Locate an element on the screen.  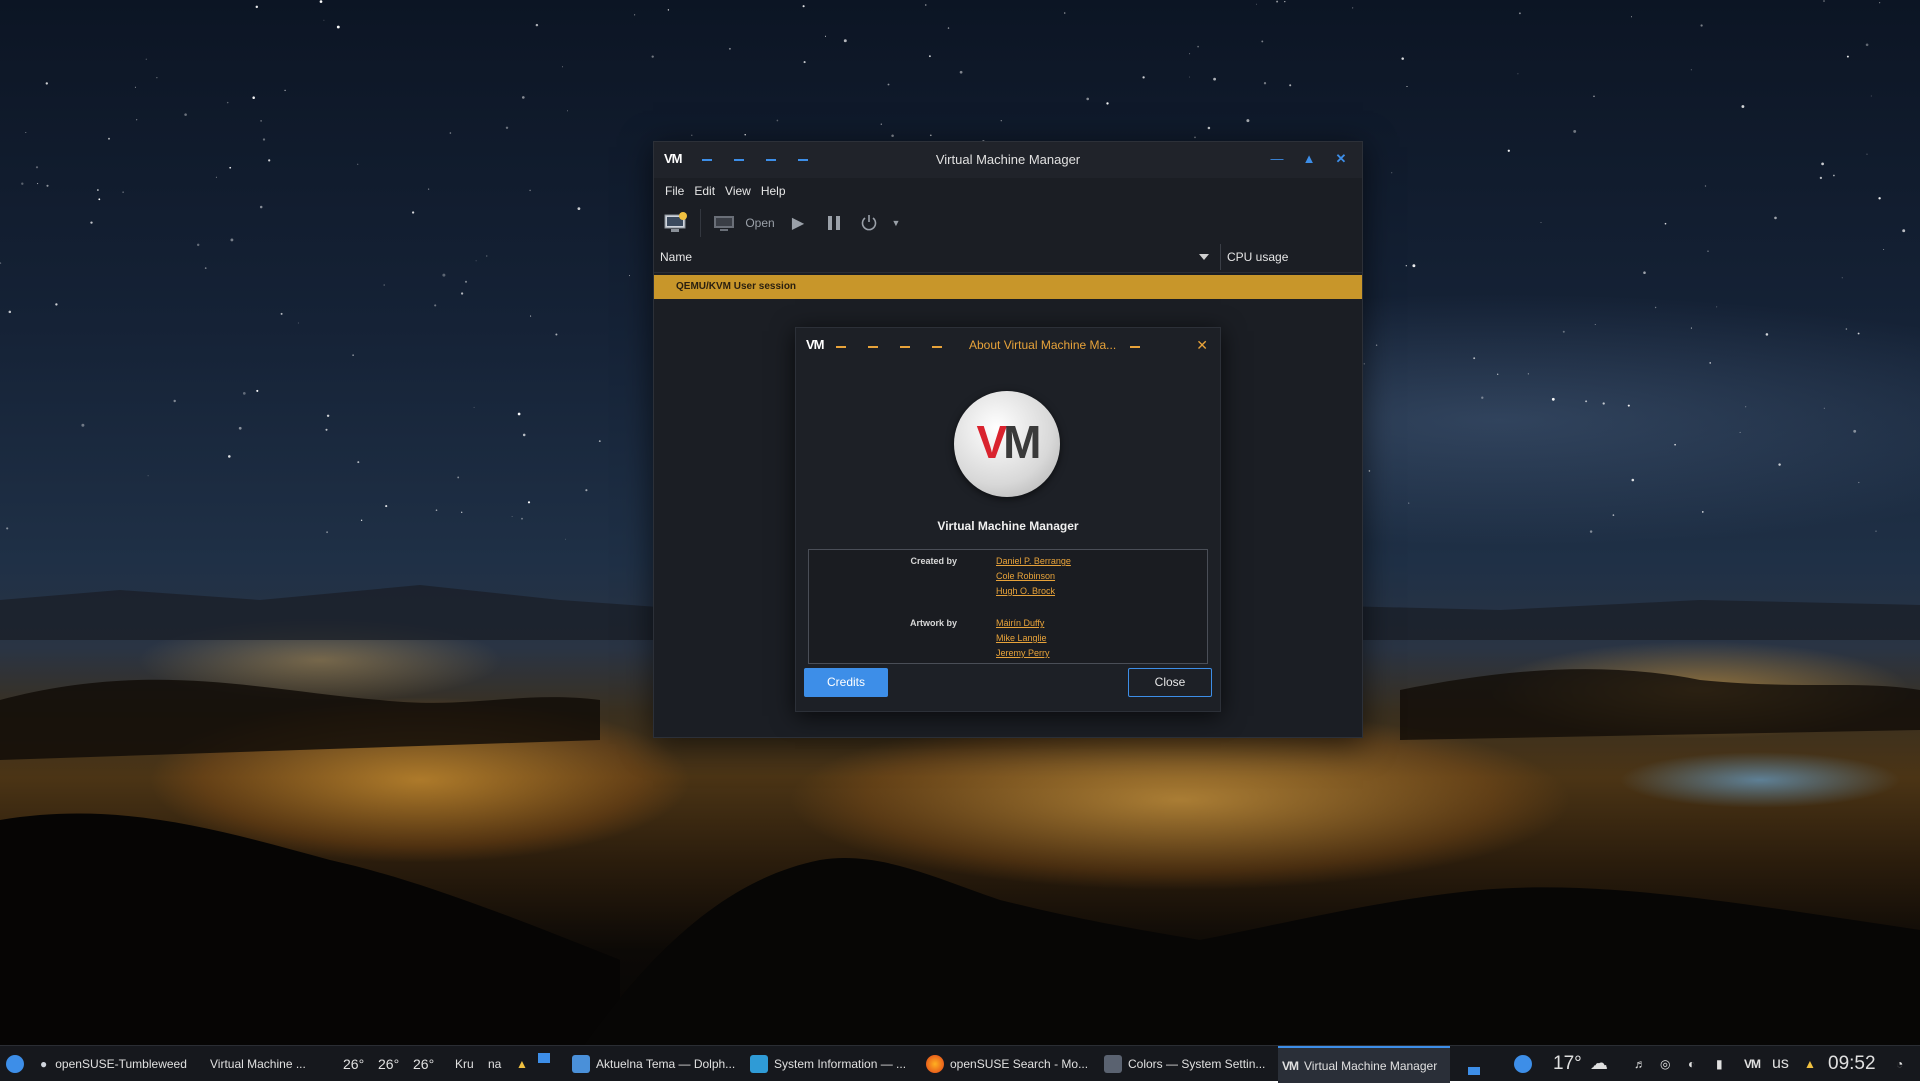
menu-edit: Edit is located at coordinates (704, 191).